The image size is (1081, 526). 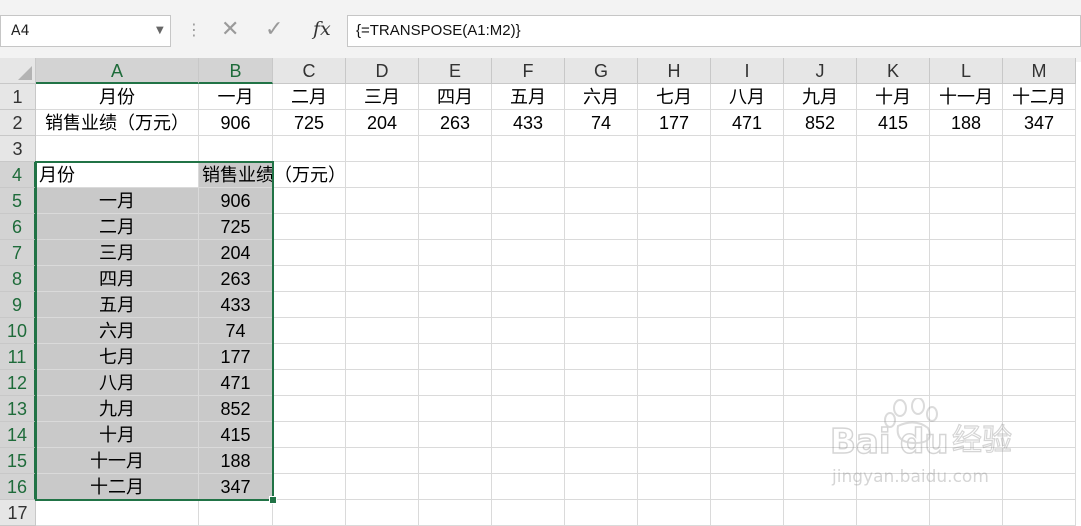 I want to click on cell-g17, so click(x=601, y=513).